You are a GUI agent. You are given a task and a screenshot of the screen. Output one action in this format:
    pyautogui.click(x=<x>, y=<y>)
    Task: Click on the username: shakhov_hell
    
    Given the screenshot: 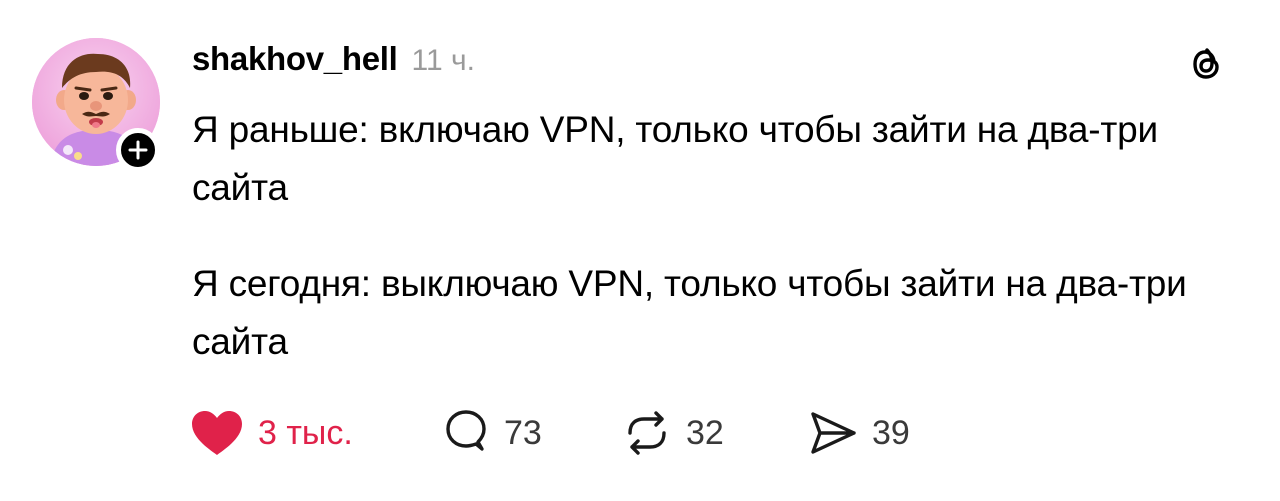 What is the action you would take?
    pyautogui.click(x=295, y=59)
    